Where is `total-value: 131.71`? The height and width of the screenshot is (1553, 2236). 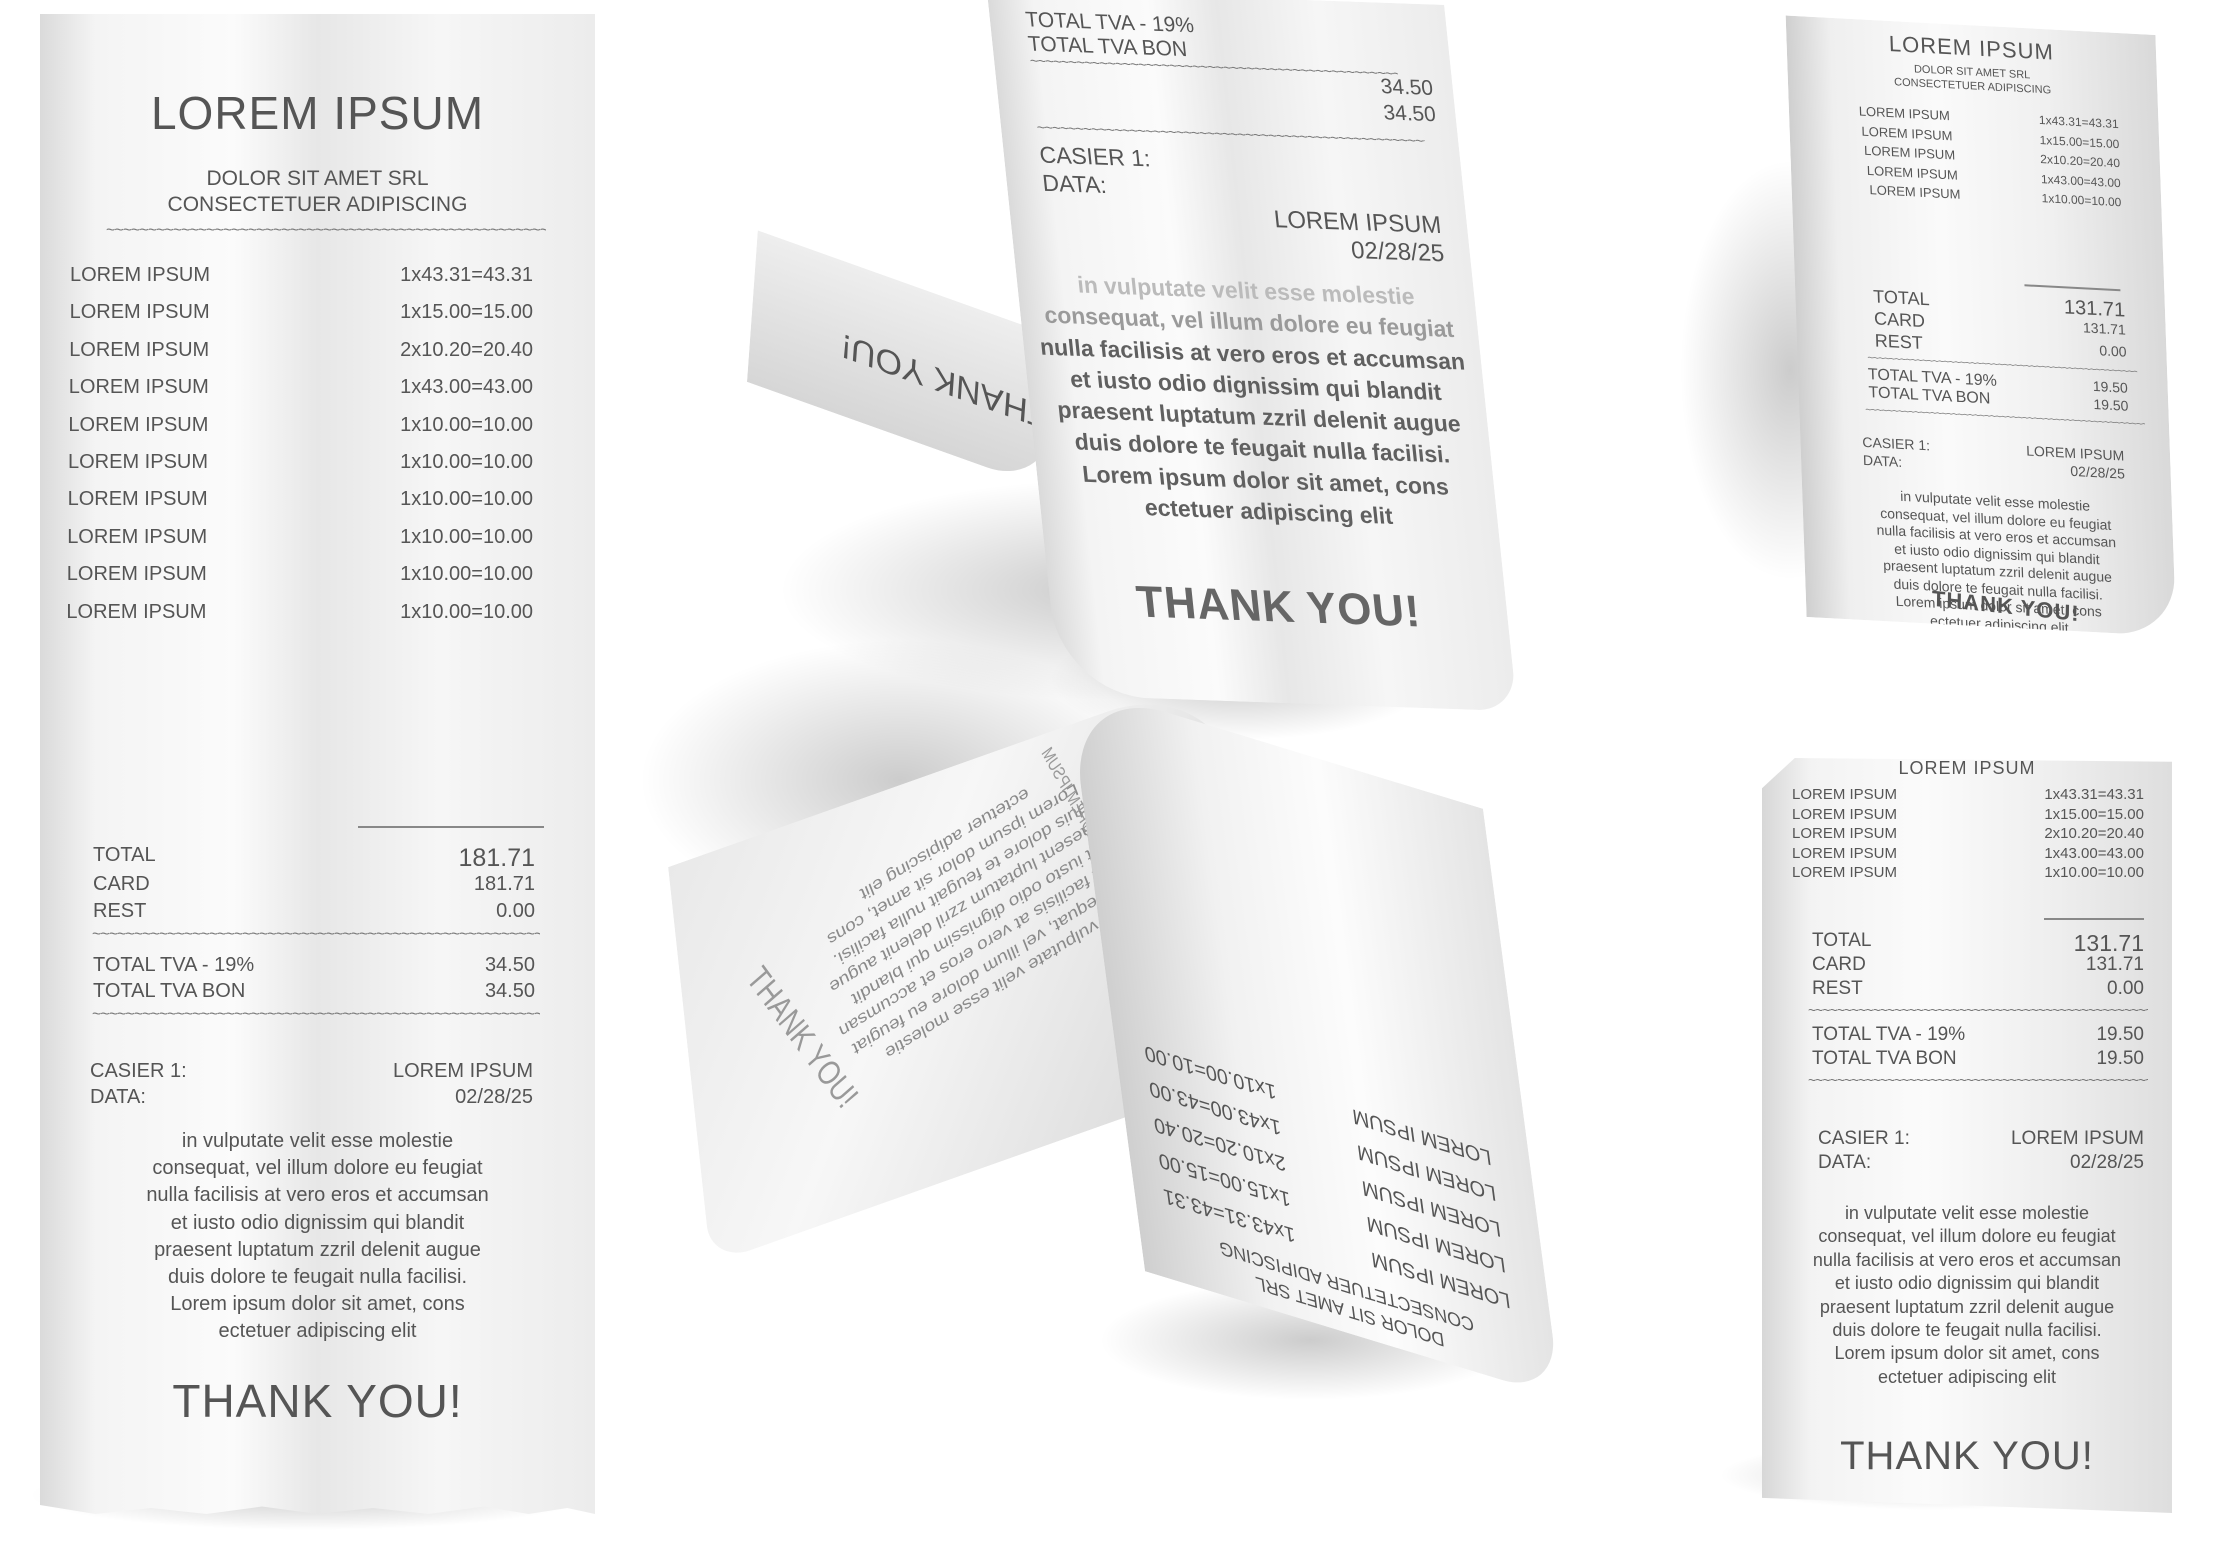
total-value: 131.71 is located at coordinates (2094, 309).